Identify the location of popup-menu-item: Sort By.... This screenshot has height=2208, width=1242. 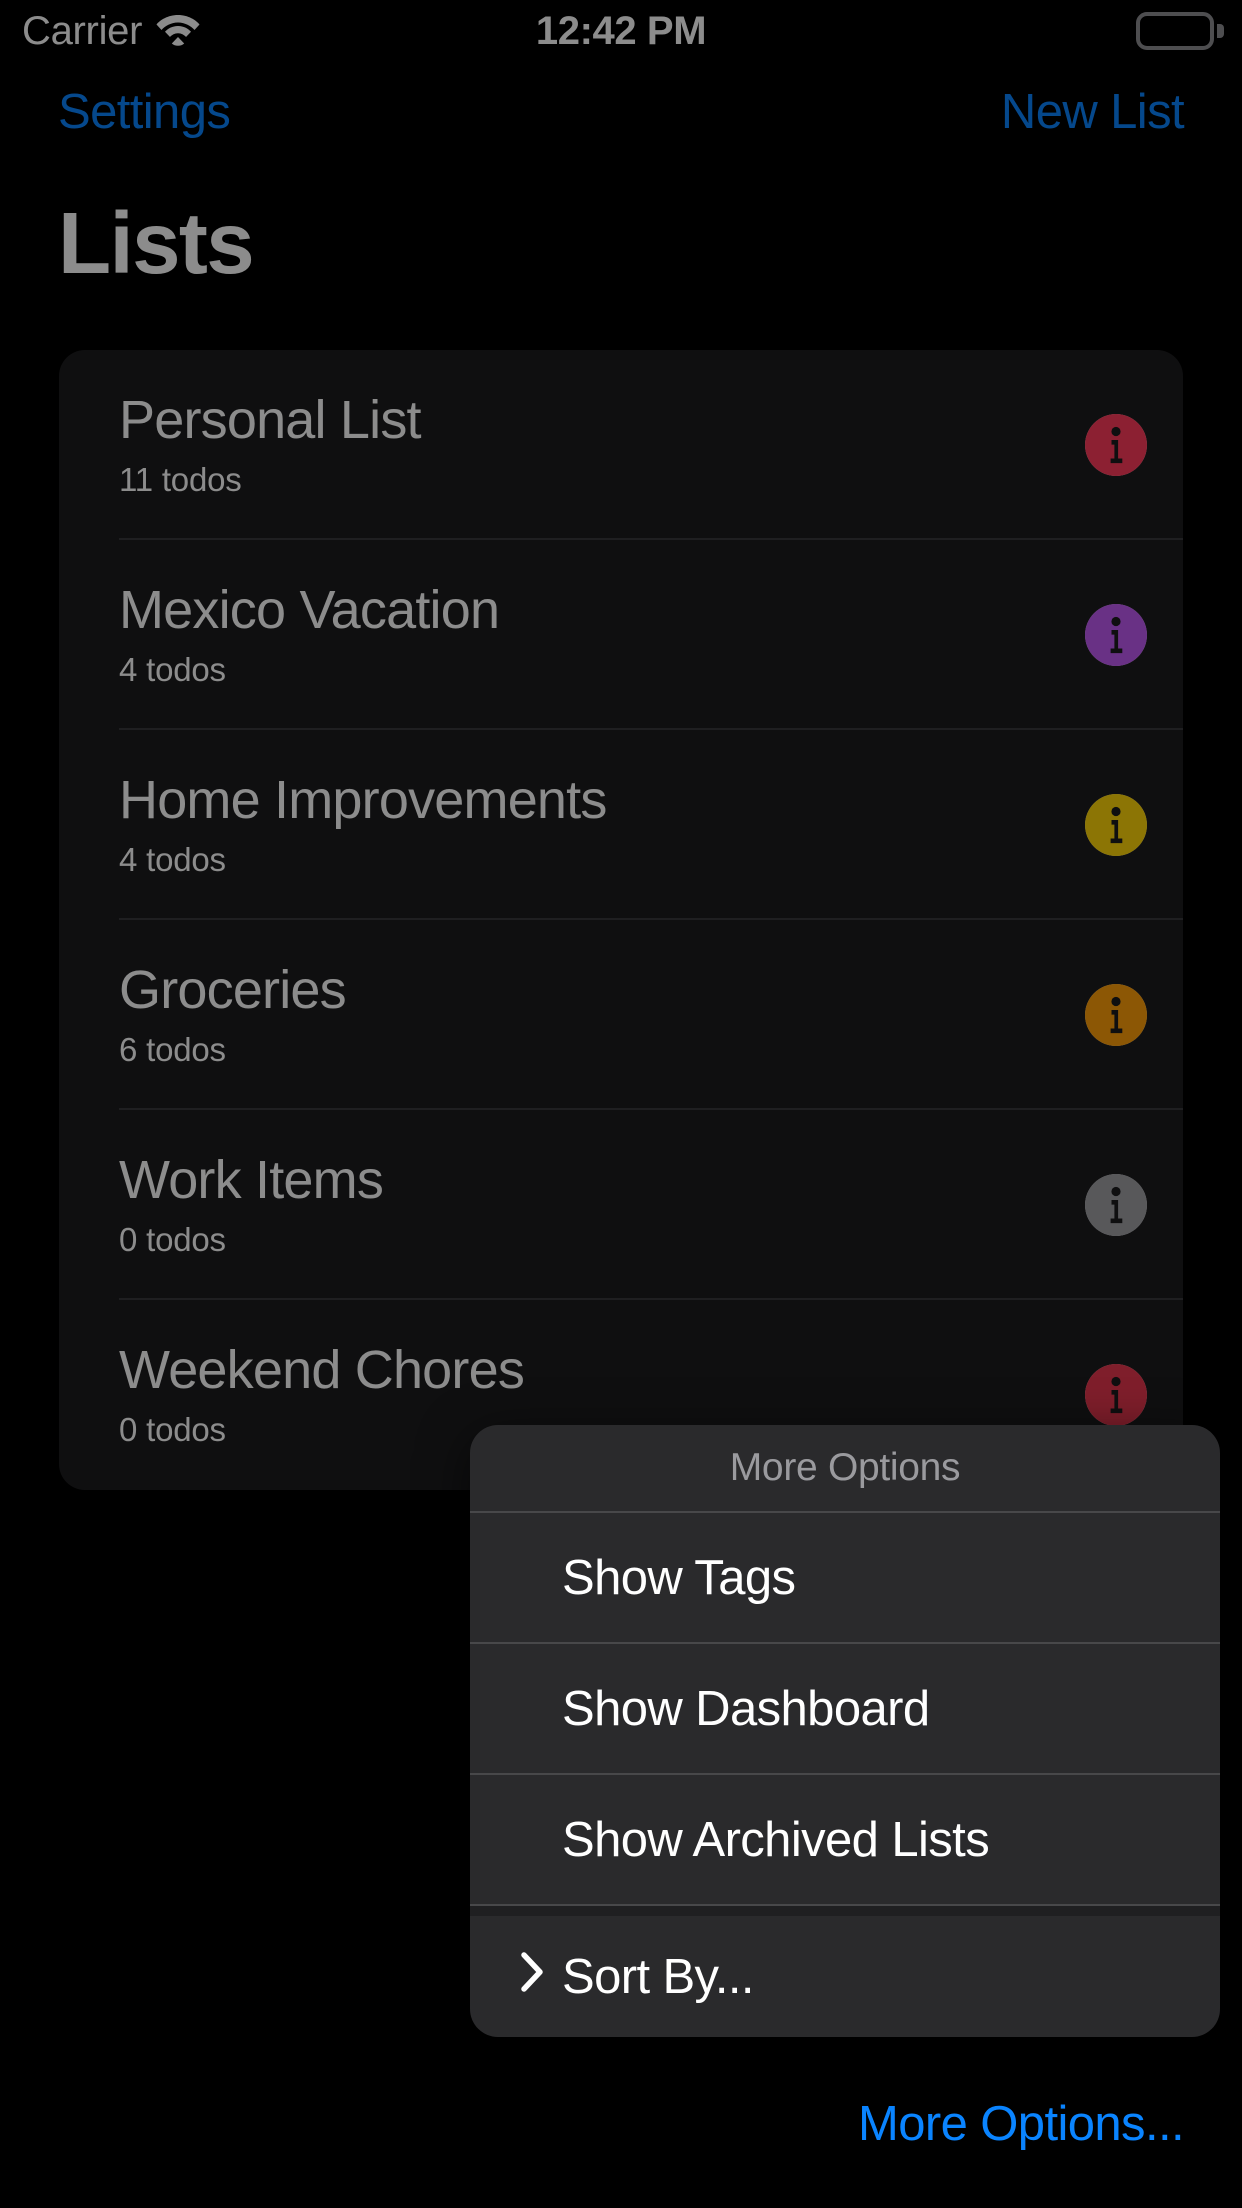
(845, 1971).